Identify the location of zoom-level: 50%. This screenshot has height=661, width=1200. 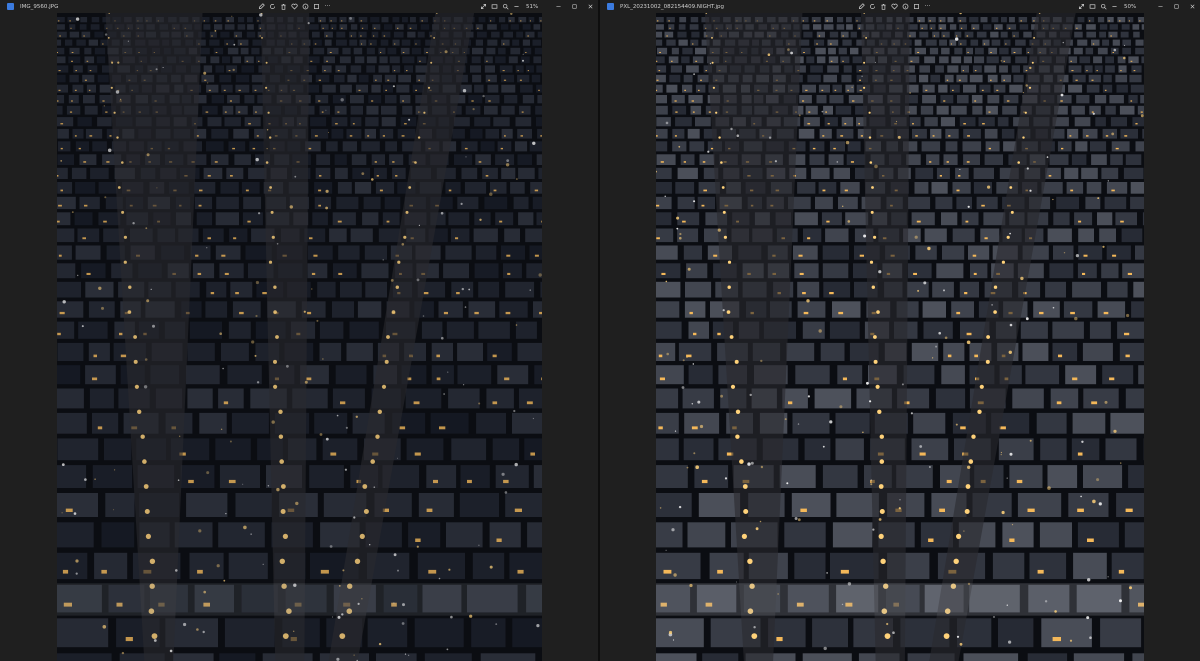
(1130, 7).